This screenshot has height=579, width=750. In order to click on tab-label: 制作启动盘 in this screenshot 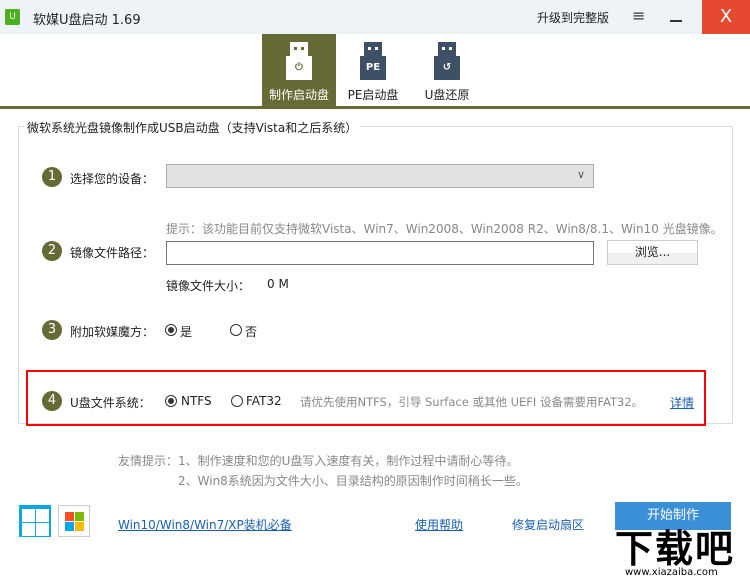, I will do `click(298, 95)`.